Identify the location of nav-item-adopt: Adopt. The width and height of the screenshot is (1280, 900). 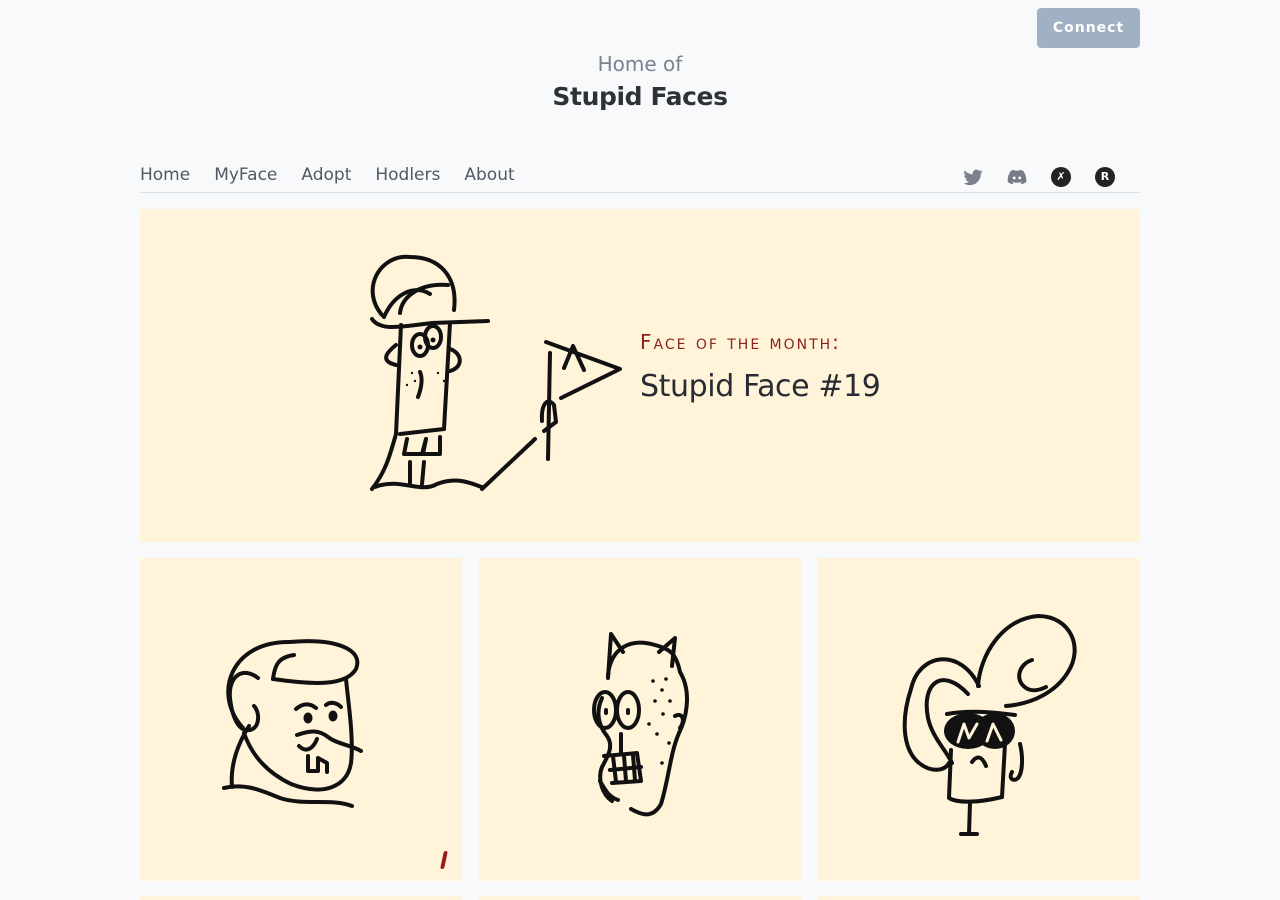
(326, 175).